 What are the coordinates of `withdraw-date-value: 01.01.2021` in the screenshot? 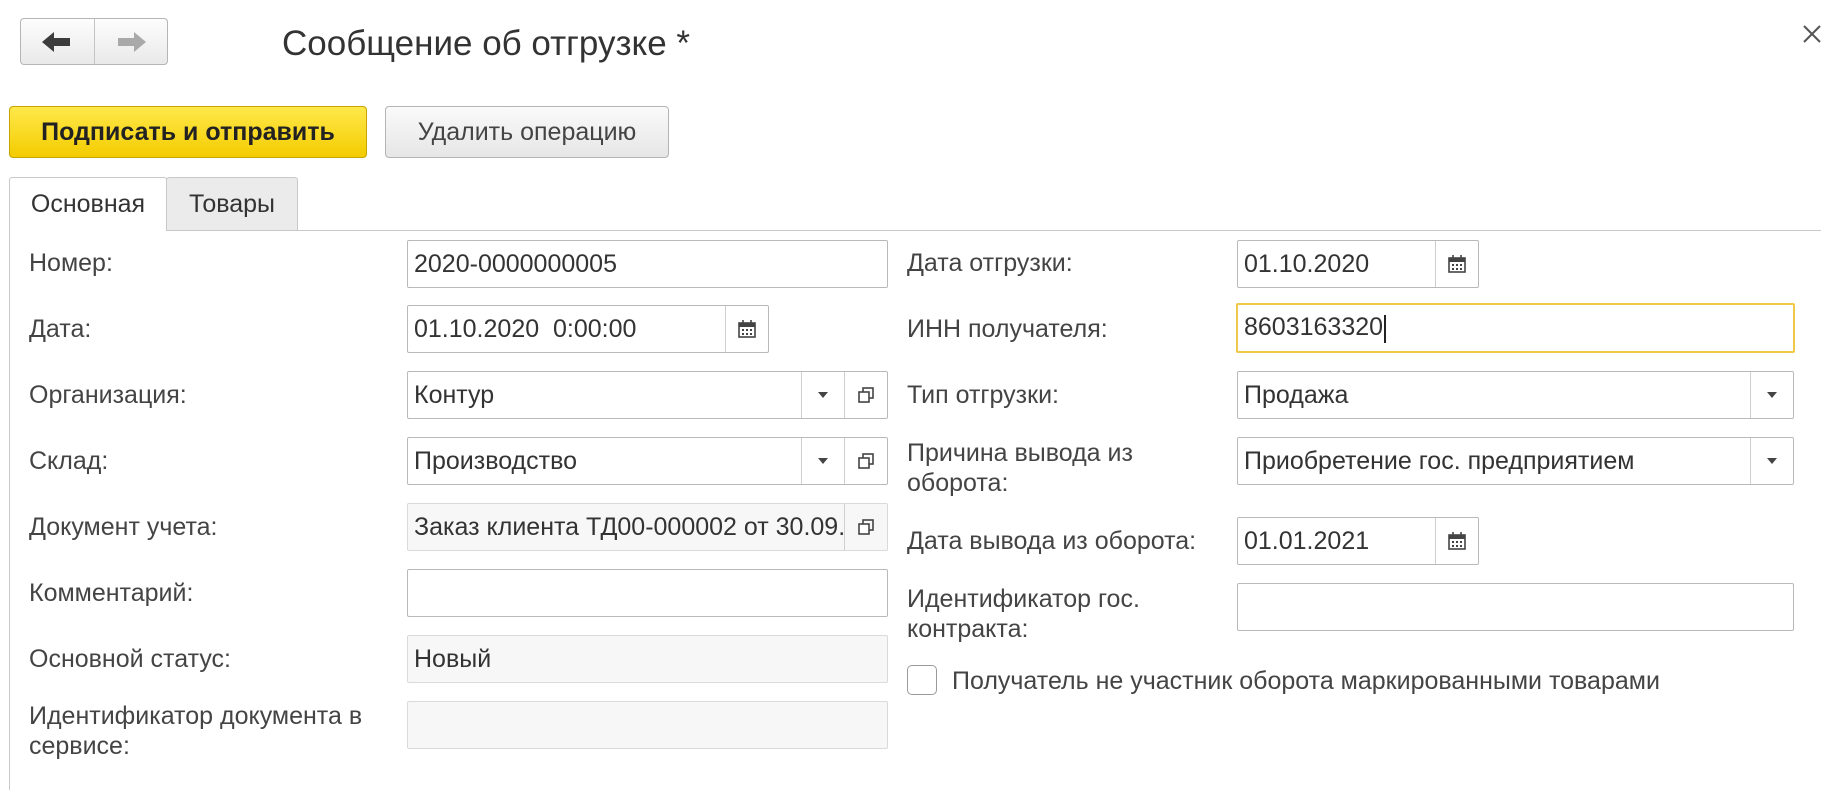 It's located at (1307, 540).